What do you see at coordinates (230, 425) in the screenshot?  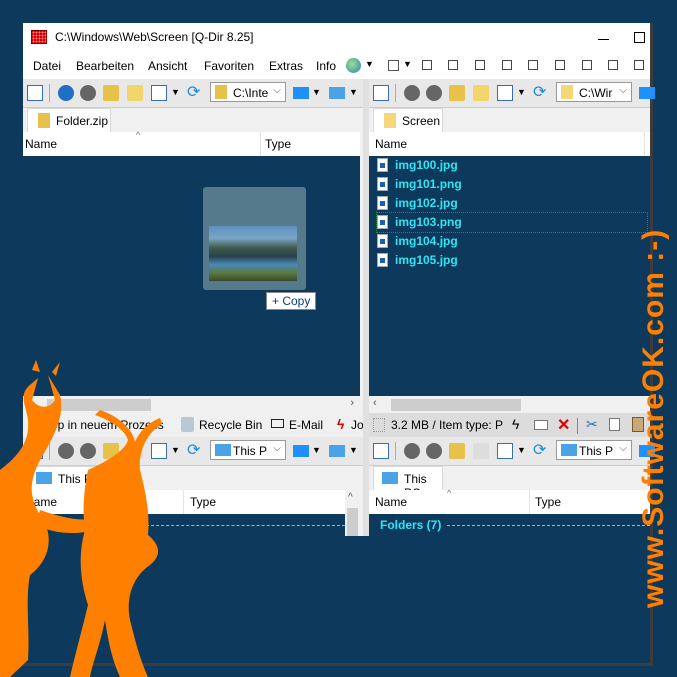 I see `quicklink-recycle-bin: Recycle Bin` at bounding box center [230, 425].